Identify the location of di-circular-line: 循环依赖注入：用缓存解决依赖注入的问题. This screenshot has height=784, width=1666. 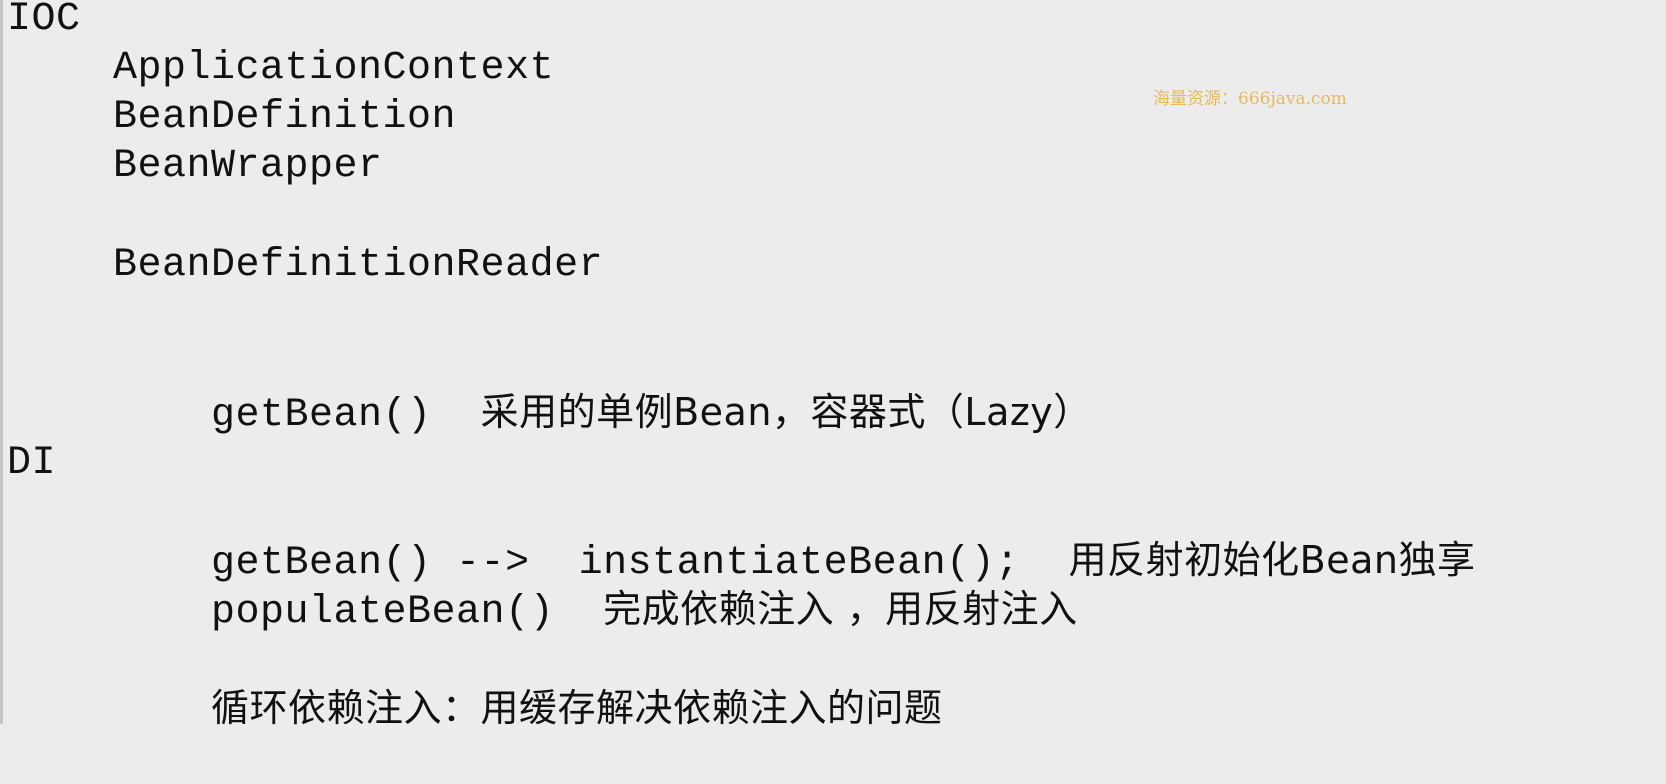
(528, 710).